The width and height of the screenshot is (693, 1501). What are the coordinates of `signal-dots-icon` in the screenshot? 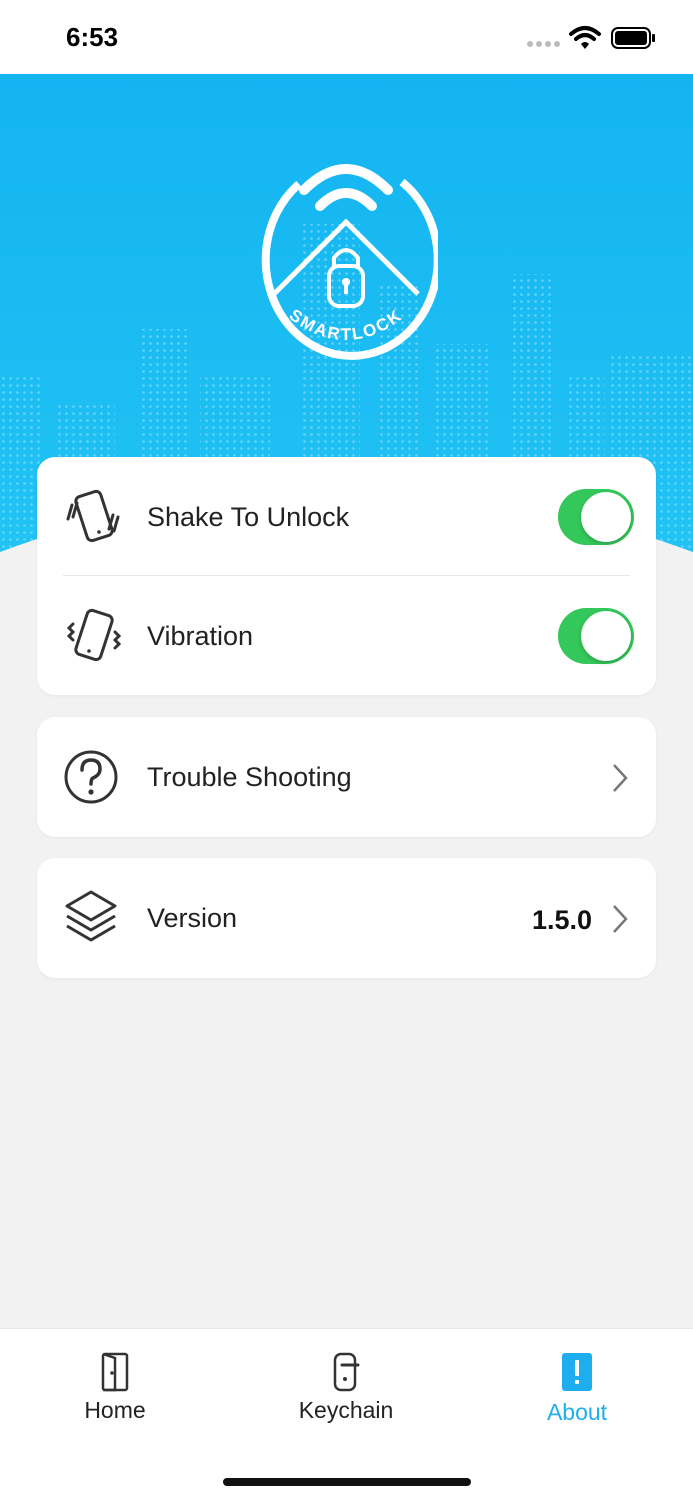 It's located at (543, 44).